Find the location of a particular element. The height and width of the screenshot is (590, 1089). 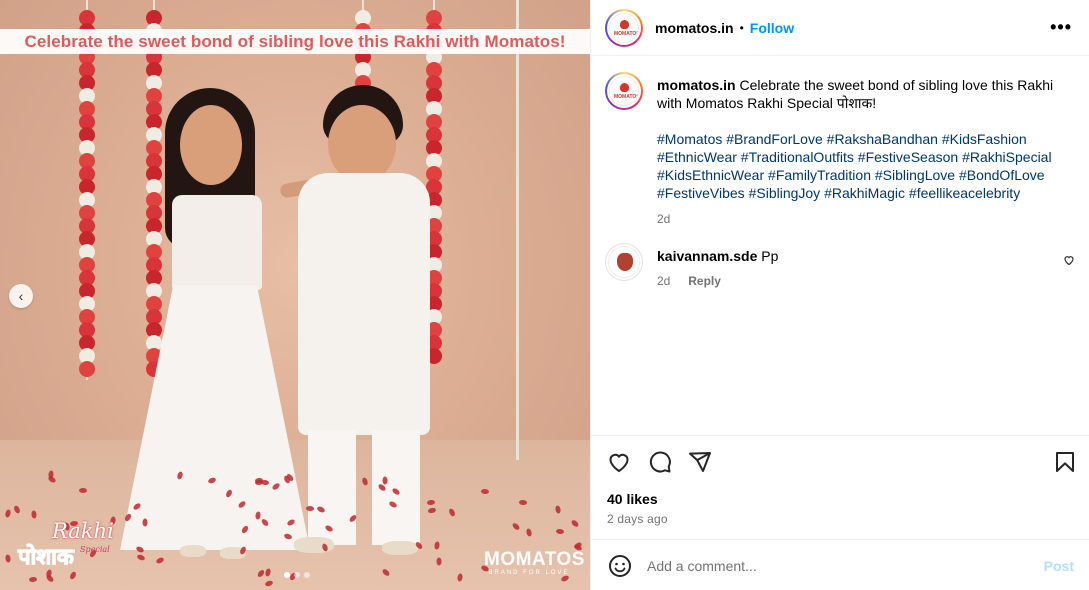

bookmark-icon is located at coordinates (1065, 462).